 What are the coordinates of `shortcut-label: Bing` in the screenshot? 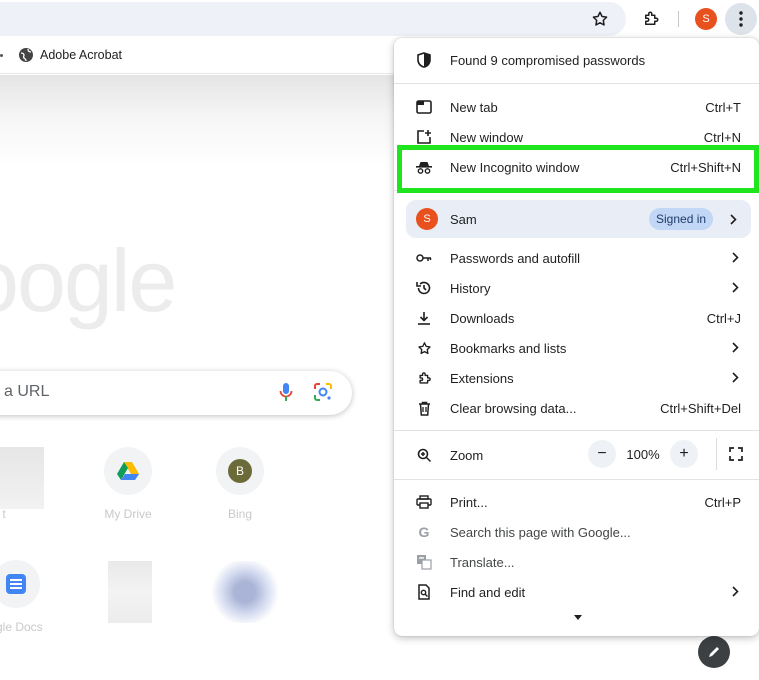 It's located at (240, 514).